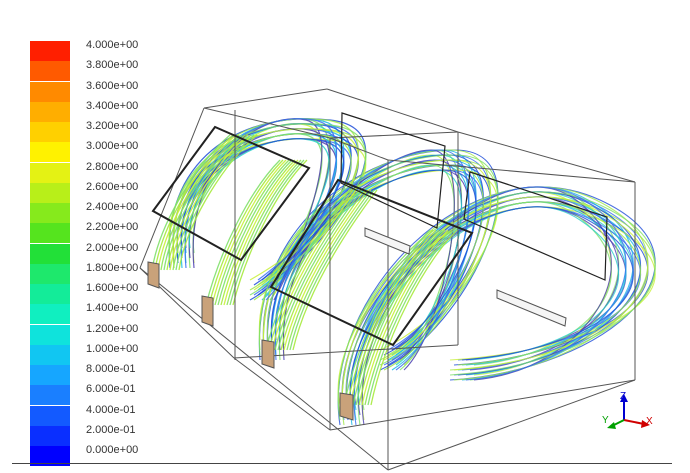  What do you see at coordinates (111, 409) in the screenshot?
I see `legend-tick-label: 4.000e-01` at bounding box center [111, 409].